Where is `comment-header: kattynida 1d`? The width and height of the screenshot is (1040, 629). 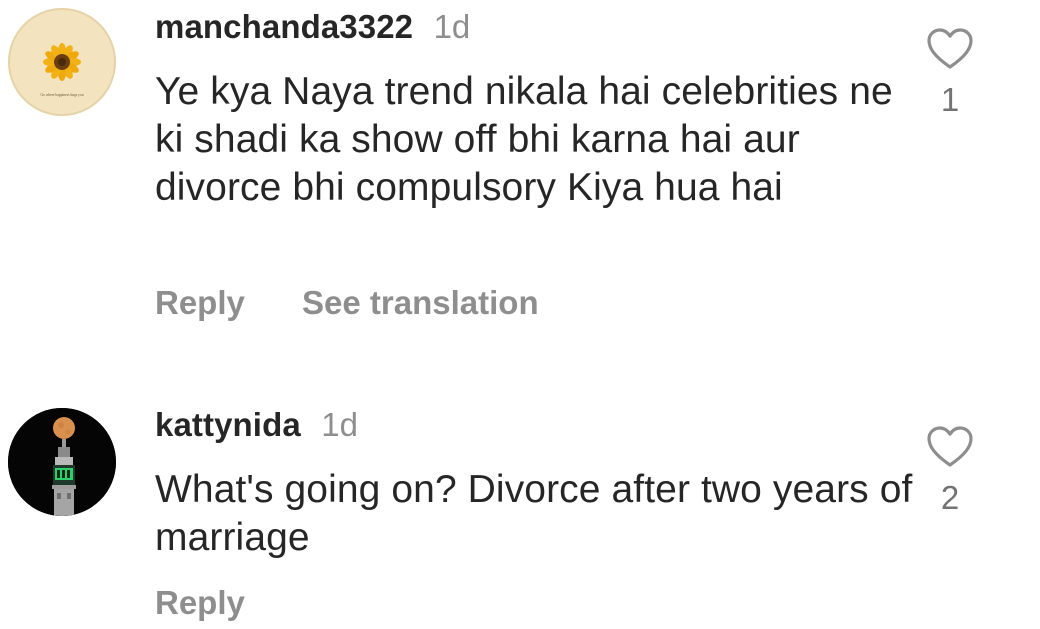 comment-header: kattynida 1d is located at coordinates (256, 425).